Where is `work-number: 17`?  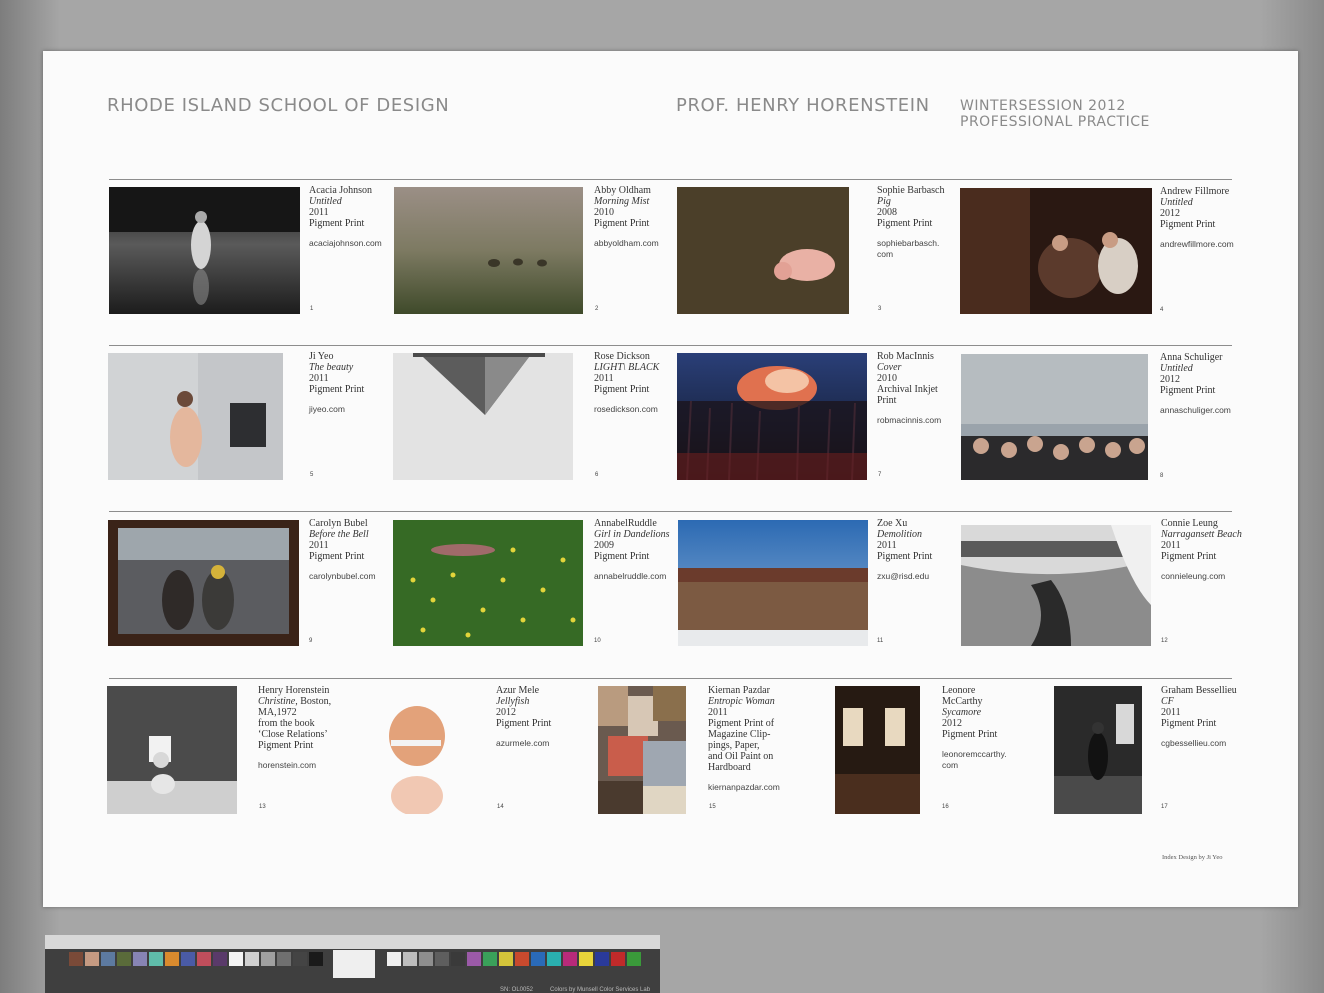
work-number: 17 is located at coordinates (1164, 807).